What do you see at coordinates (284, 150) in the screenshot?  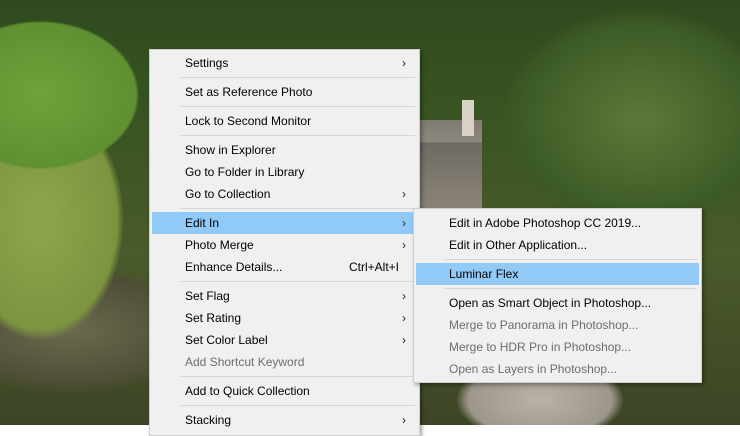 I see `menu-item-show-in-explorer: Show in Explorer` at bounding box center [284, 150].